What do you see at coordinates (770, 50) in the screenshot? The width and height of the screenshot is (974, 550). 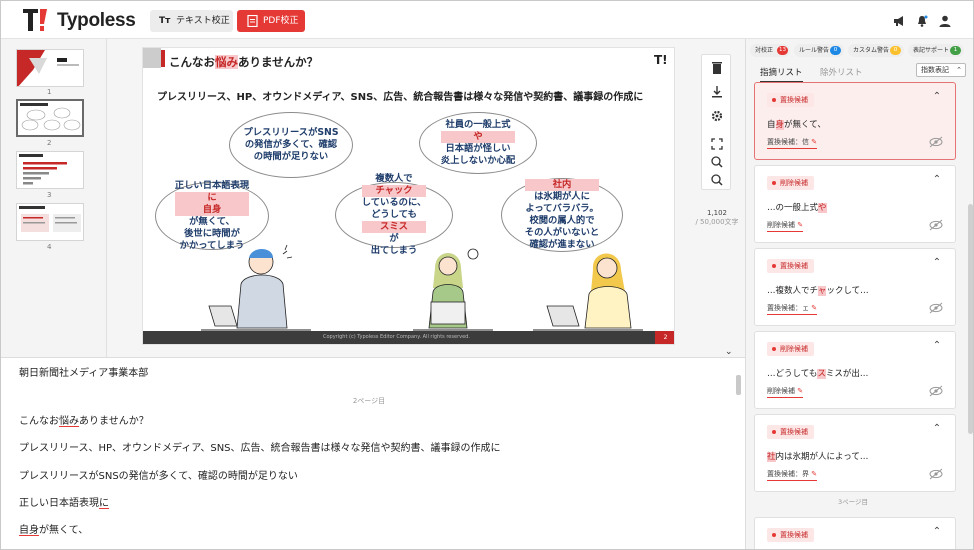 I see `filter-chip-typo: 対校正 13` at bounding box center [770, 50].